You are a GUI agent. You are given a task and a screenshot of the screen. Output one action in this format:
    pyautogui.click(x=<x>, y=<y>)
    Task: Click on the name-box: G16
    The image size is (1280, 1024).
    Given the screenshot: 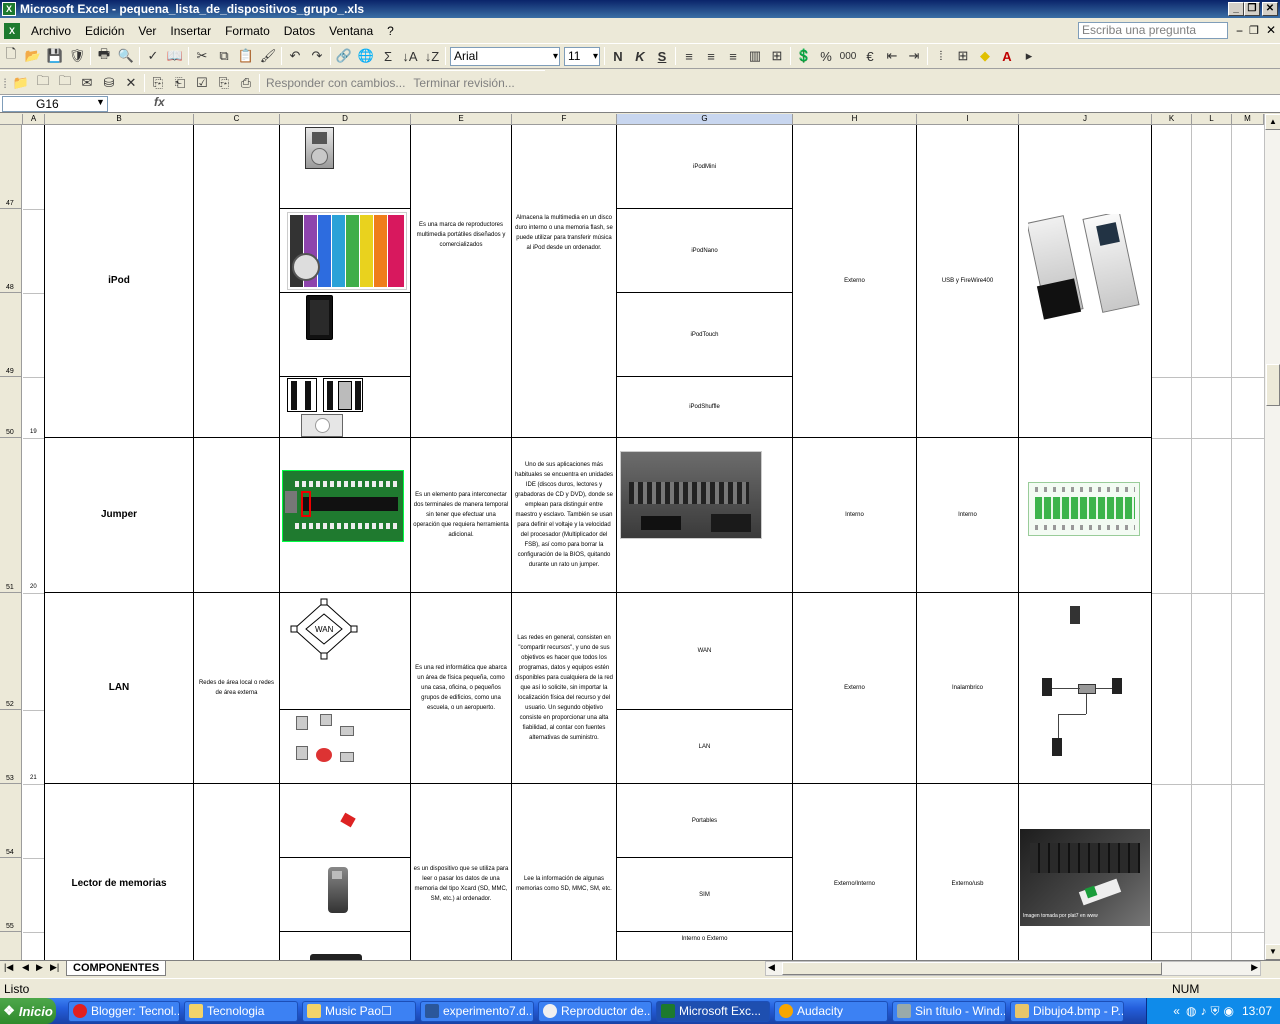 What is the action you would take?
    pyautogui.click(x=55, y=104)
    